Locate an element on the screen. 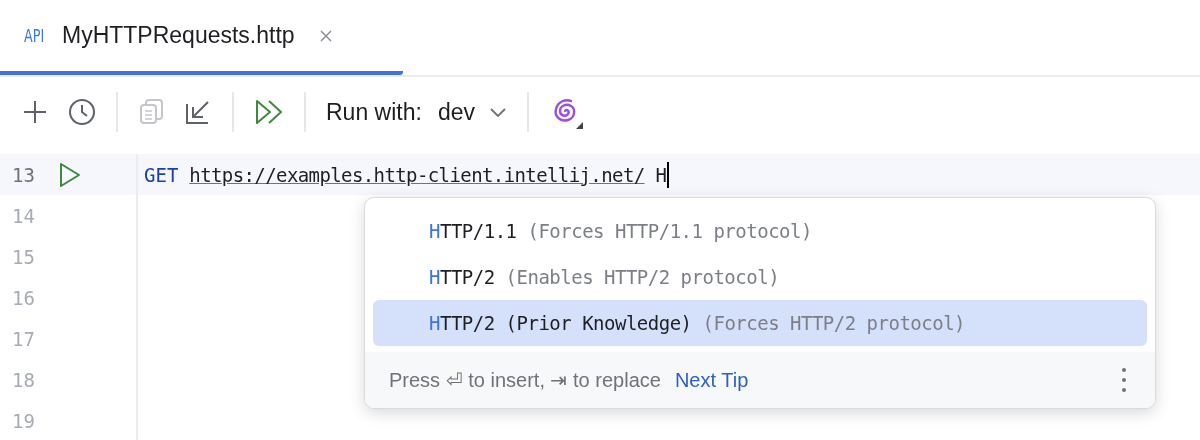 This screenshot has height=440, width=1200. clock-icon is located at coordinates (82, 112).